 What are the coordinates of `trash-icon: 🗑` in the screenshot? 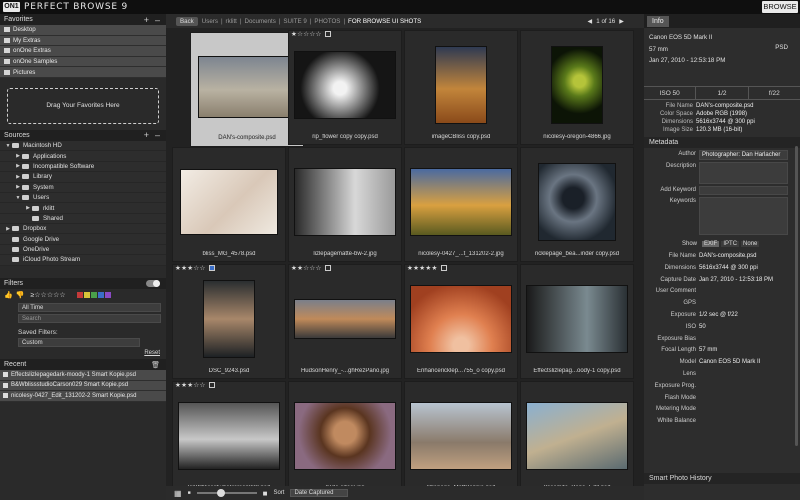 It's located at (155, 365).